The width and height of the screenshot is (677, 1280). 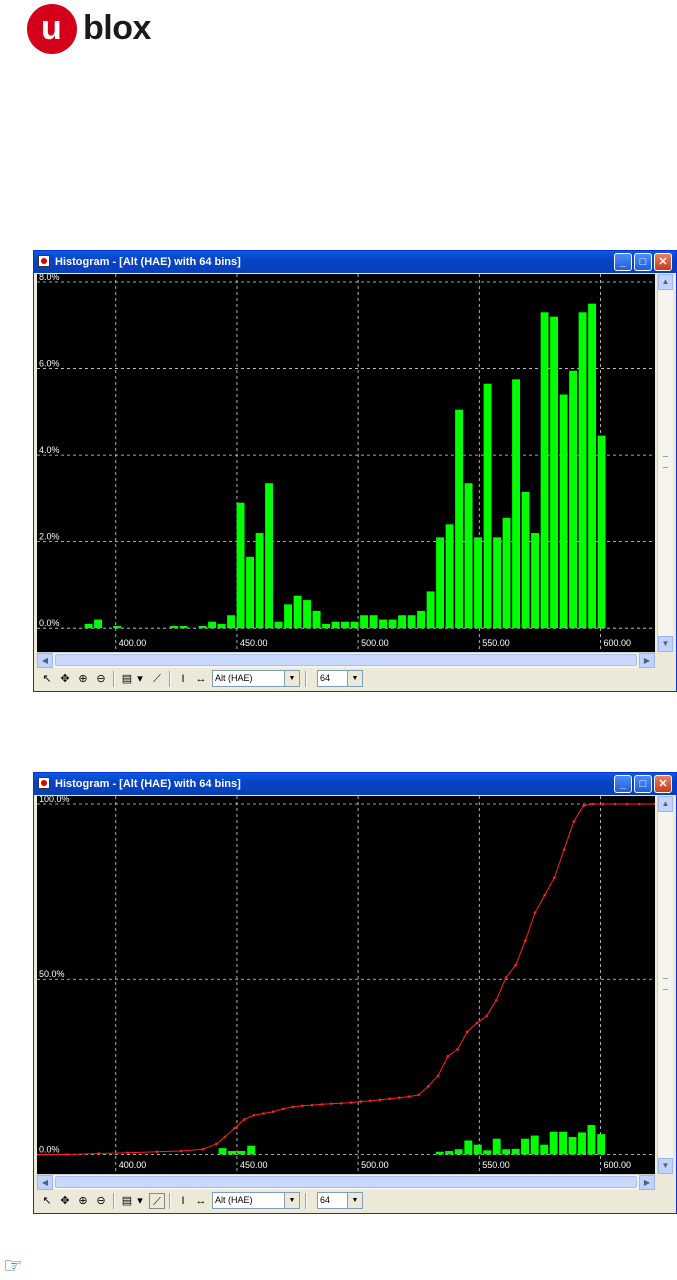 What do you see at coordinates (133, 643) in the screenshot?
I see `x-tick-label: 400.00` at bounding box center [133, 643].